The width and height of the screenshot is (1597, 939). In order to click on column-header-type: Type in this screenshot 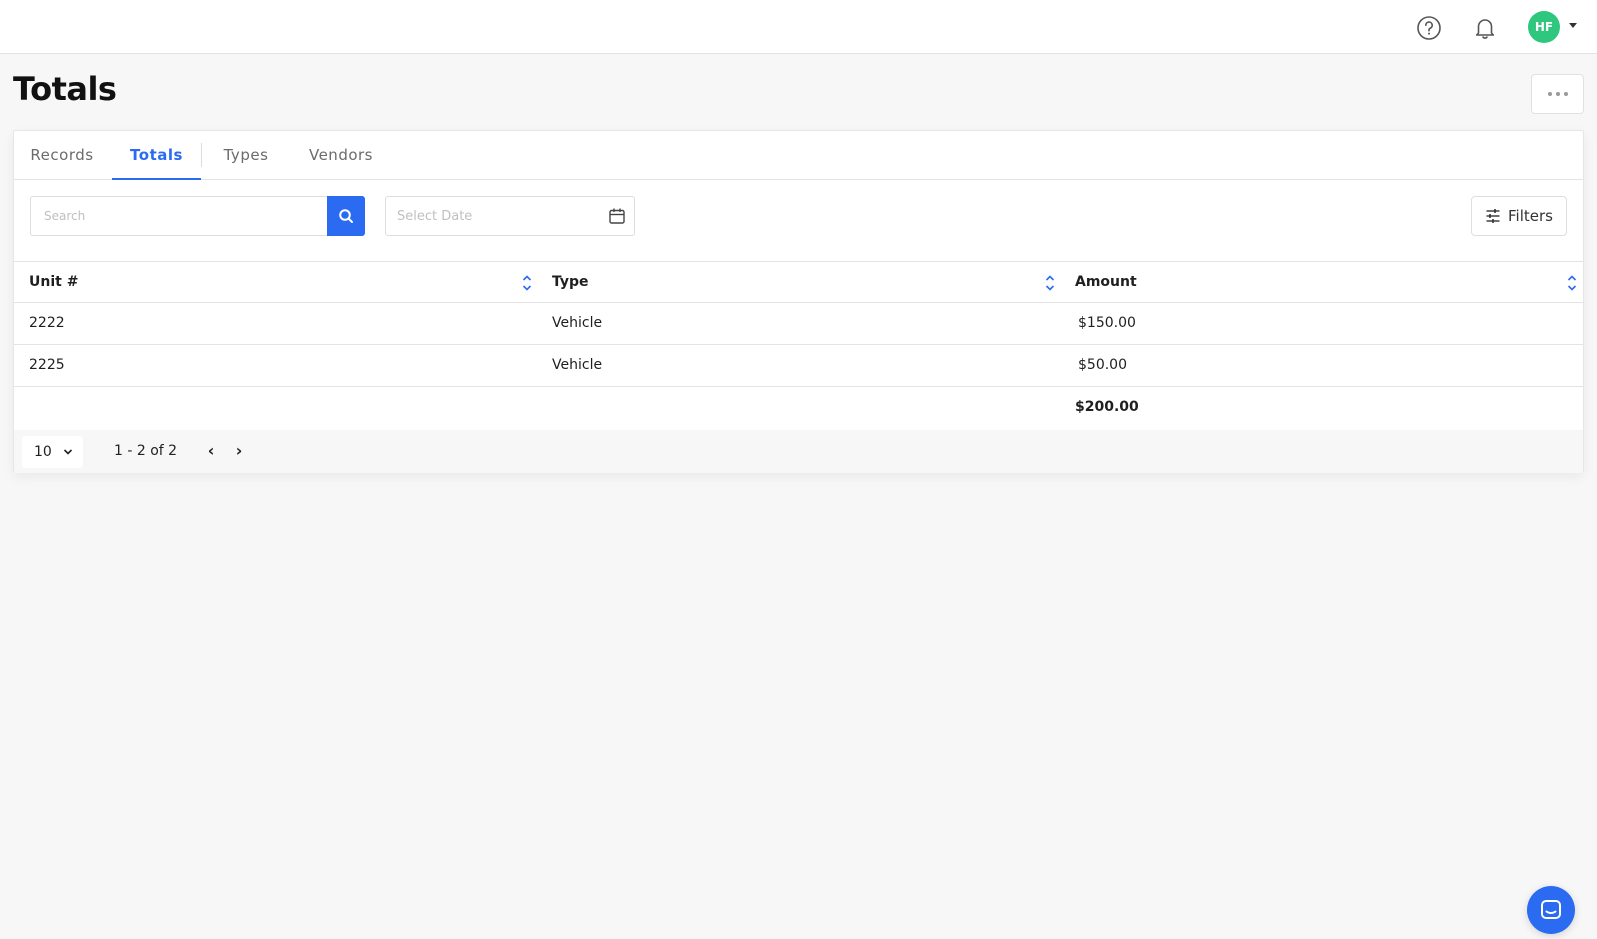, I will do `click(570, 282)`.